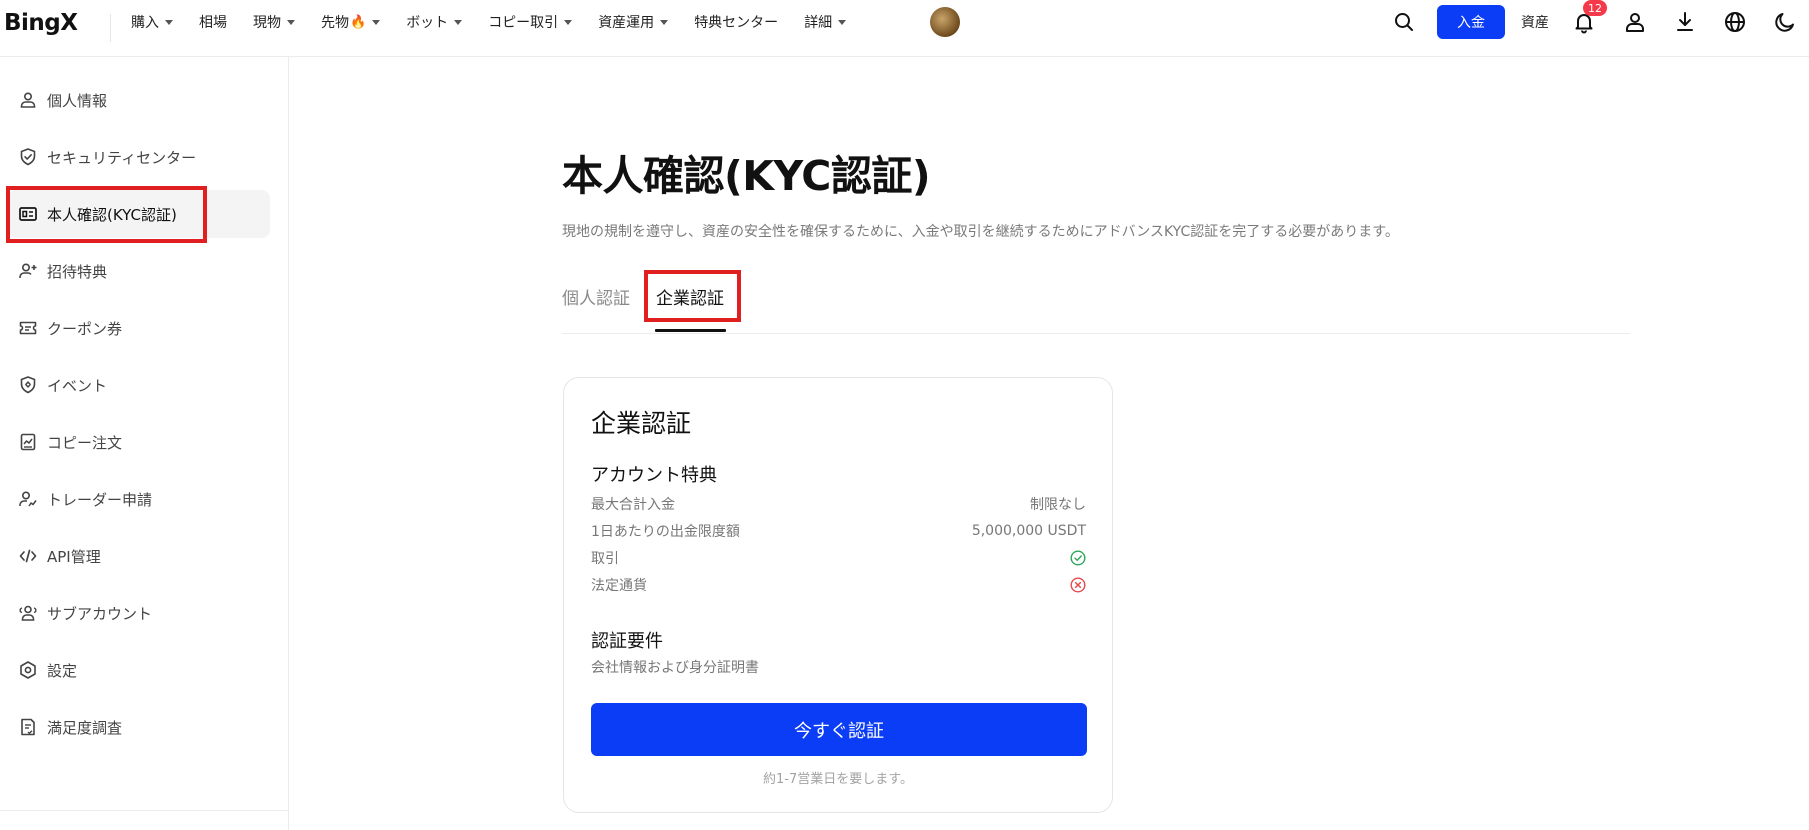 This screenshot has height=830, width=1809. I want to click on nav-buy-label: 購入, so click(145, 23).